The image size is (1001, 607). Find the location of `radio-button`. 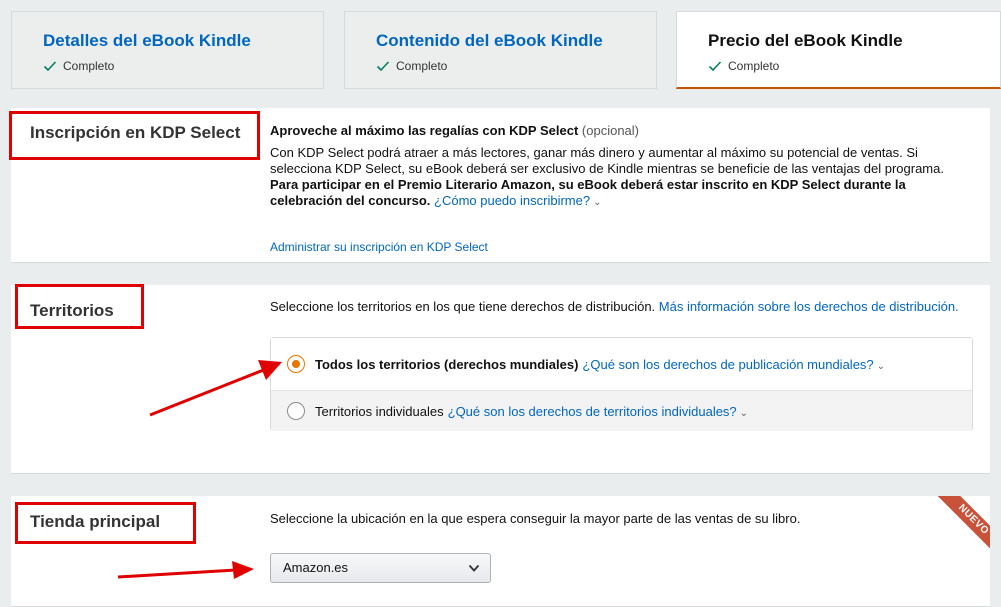

radio-button is located at coordinates (296, 411).